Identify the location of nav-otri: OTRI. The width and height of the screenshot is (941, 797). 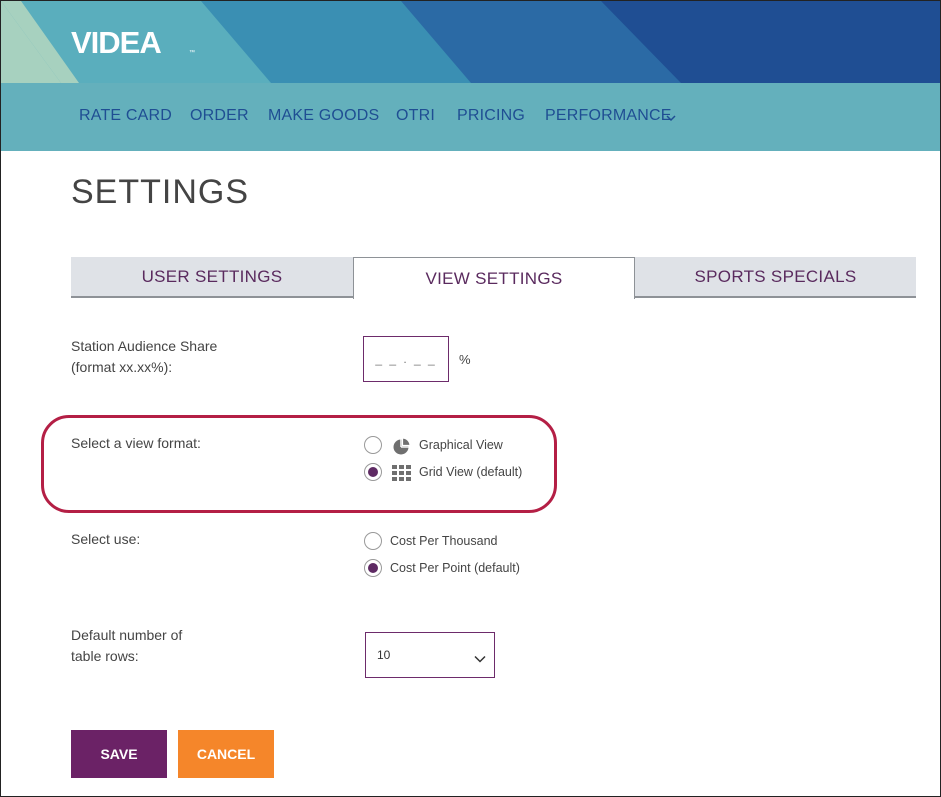
(415, 116).